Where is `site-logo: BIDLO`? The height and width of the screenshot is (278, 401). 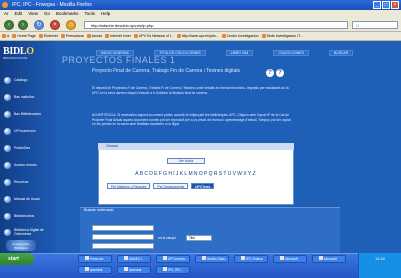
site-logo: BIDLO is located at coordinates (18, 51).